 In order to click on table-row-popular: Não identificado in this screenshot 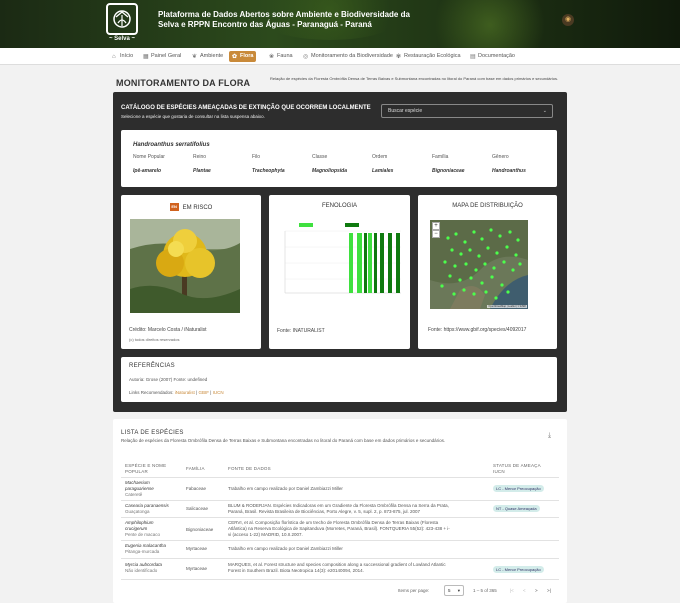, I will do `click(141, 570)`.